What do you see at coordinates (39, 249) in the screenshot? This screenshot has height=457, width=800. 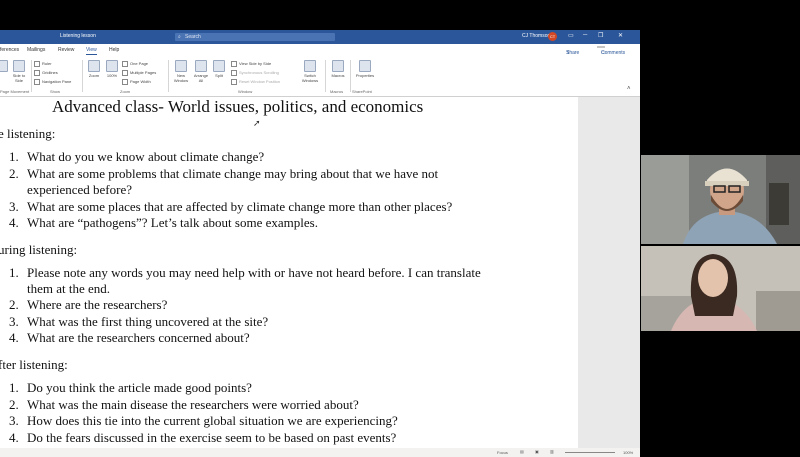 I see `section-header-during: uring listening:` at bounding box center [39, 249].